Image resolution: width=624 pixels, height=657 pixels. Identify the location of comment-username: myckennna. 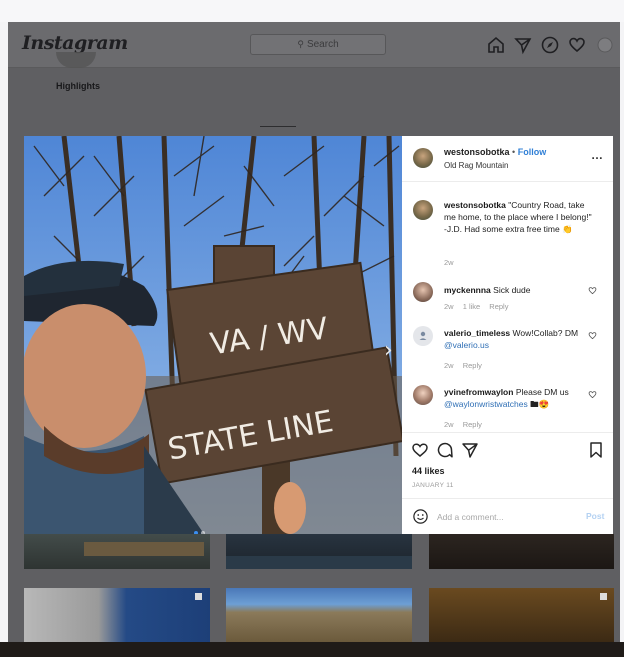
(467, 290).